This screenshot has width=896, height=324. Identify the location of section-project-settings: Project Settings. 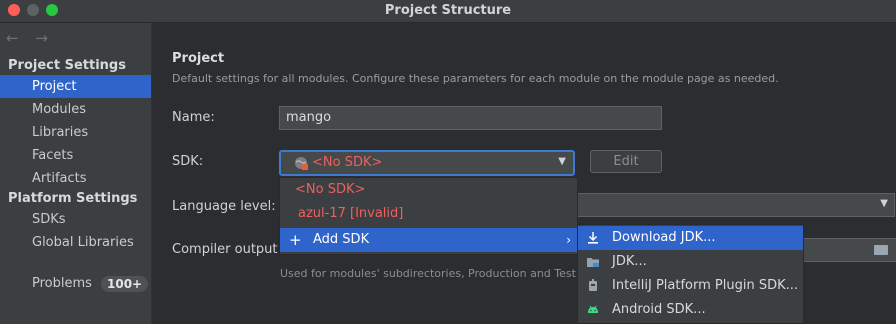
(67, 65).